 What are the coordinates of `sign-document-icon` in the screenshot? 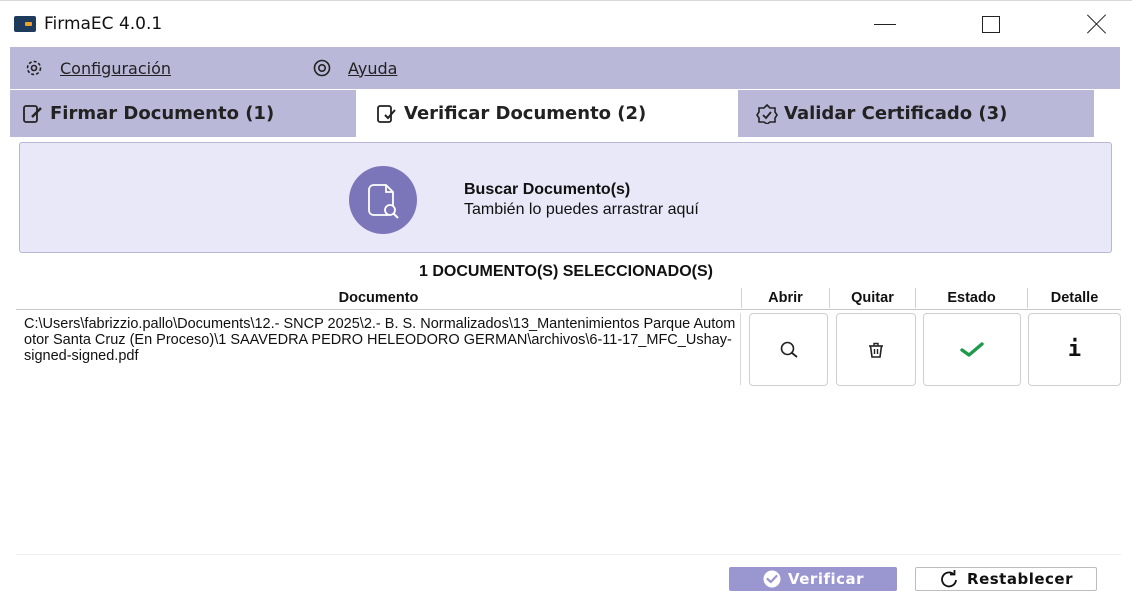 It's located at (32, 113).